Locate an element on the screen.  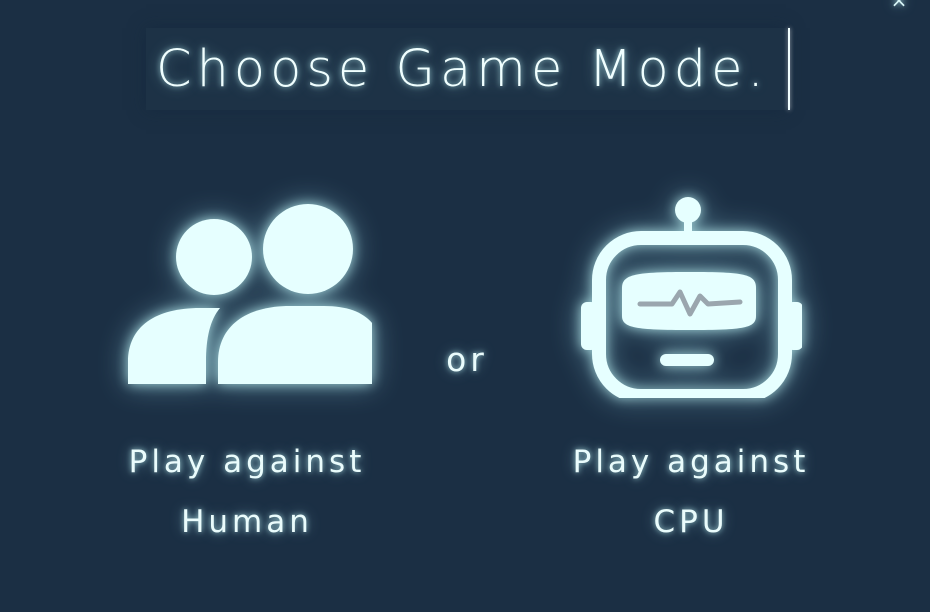
mode-label-line2: Human is located at coordinates (247, 522).